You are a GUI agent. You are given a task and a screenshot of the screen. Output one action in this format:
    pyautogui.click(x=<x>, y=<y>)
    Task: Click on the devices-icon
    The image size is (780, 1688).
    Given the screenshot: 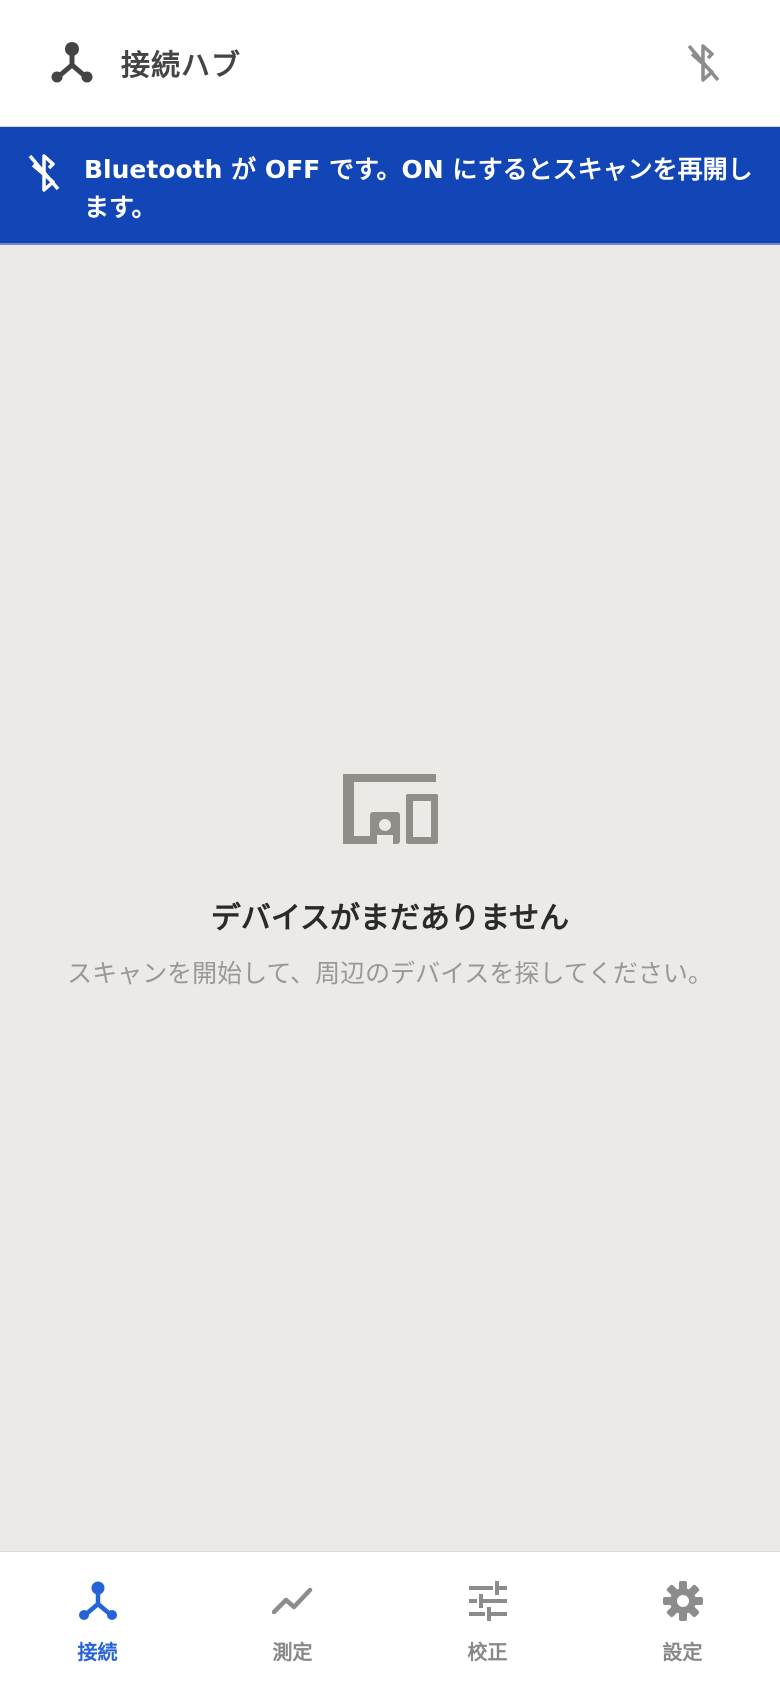 What is the action you would take?
    pyautogui.click(x=390, y=809)
    